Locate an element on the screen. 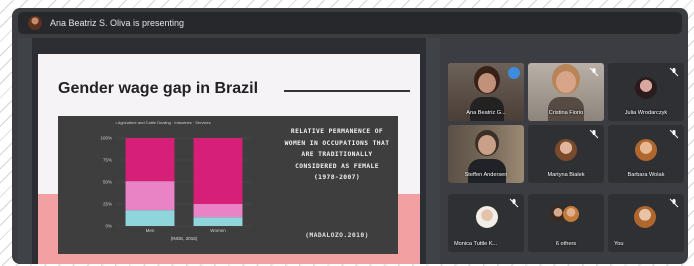  y-tick-label: 100% is located at coordinates (106, 138).